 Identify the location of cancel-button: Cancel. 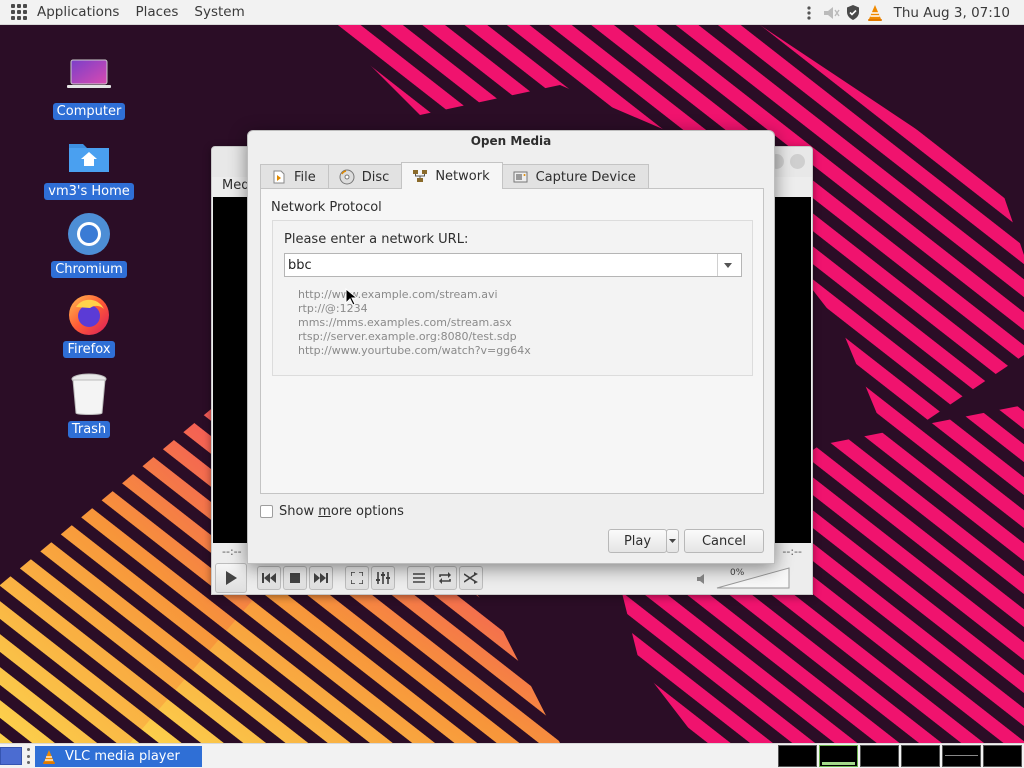
(724, 541).